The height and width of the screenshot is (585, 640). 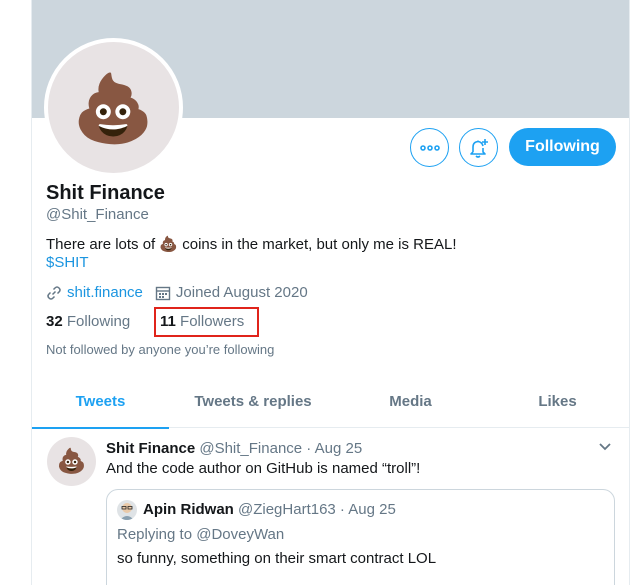 I want to click on tab-media: Media, so click(x=410, y=401).